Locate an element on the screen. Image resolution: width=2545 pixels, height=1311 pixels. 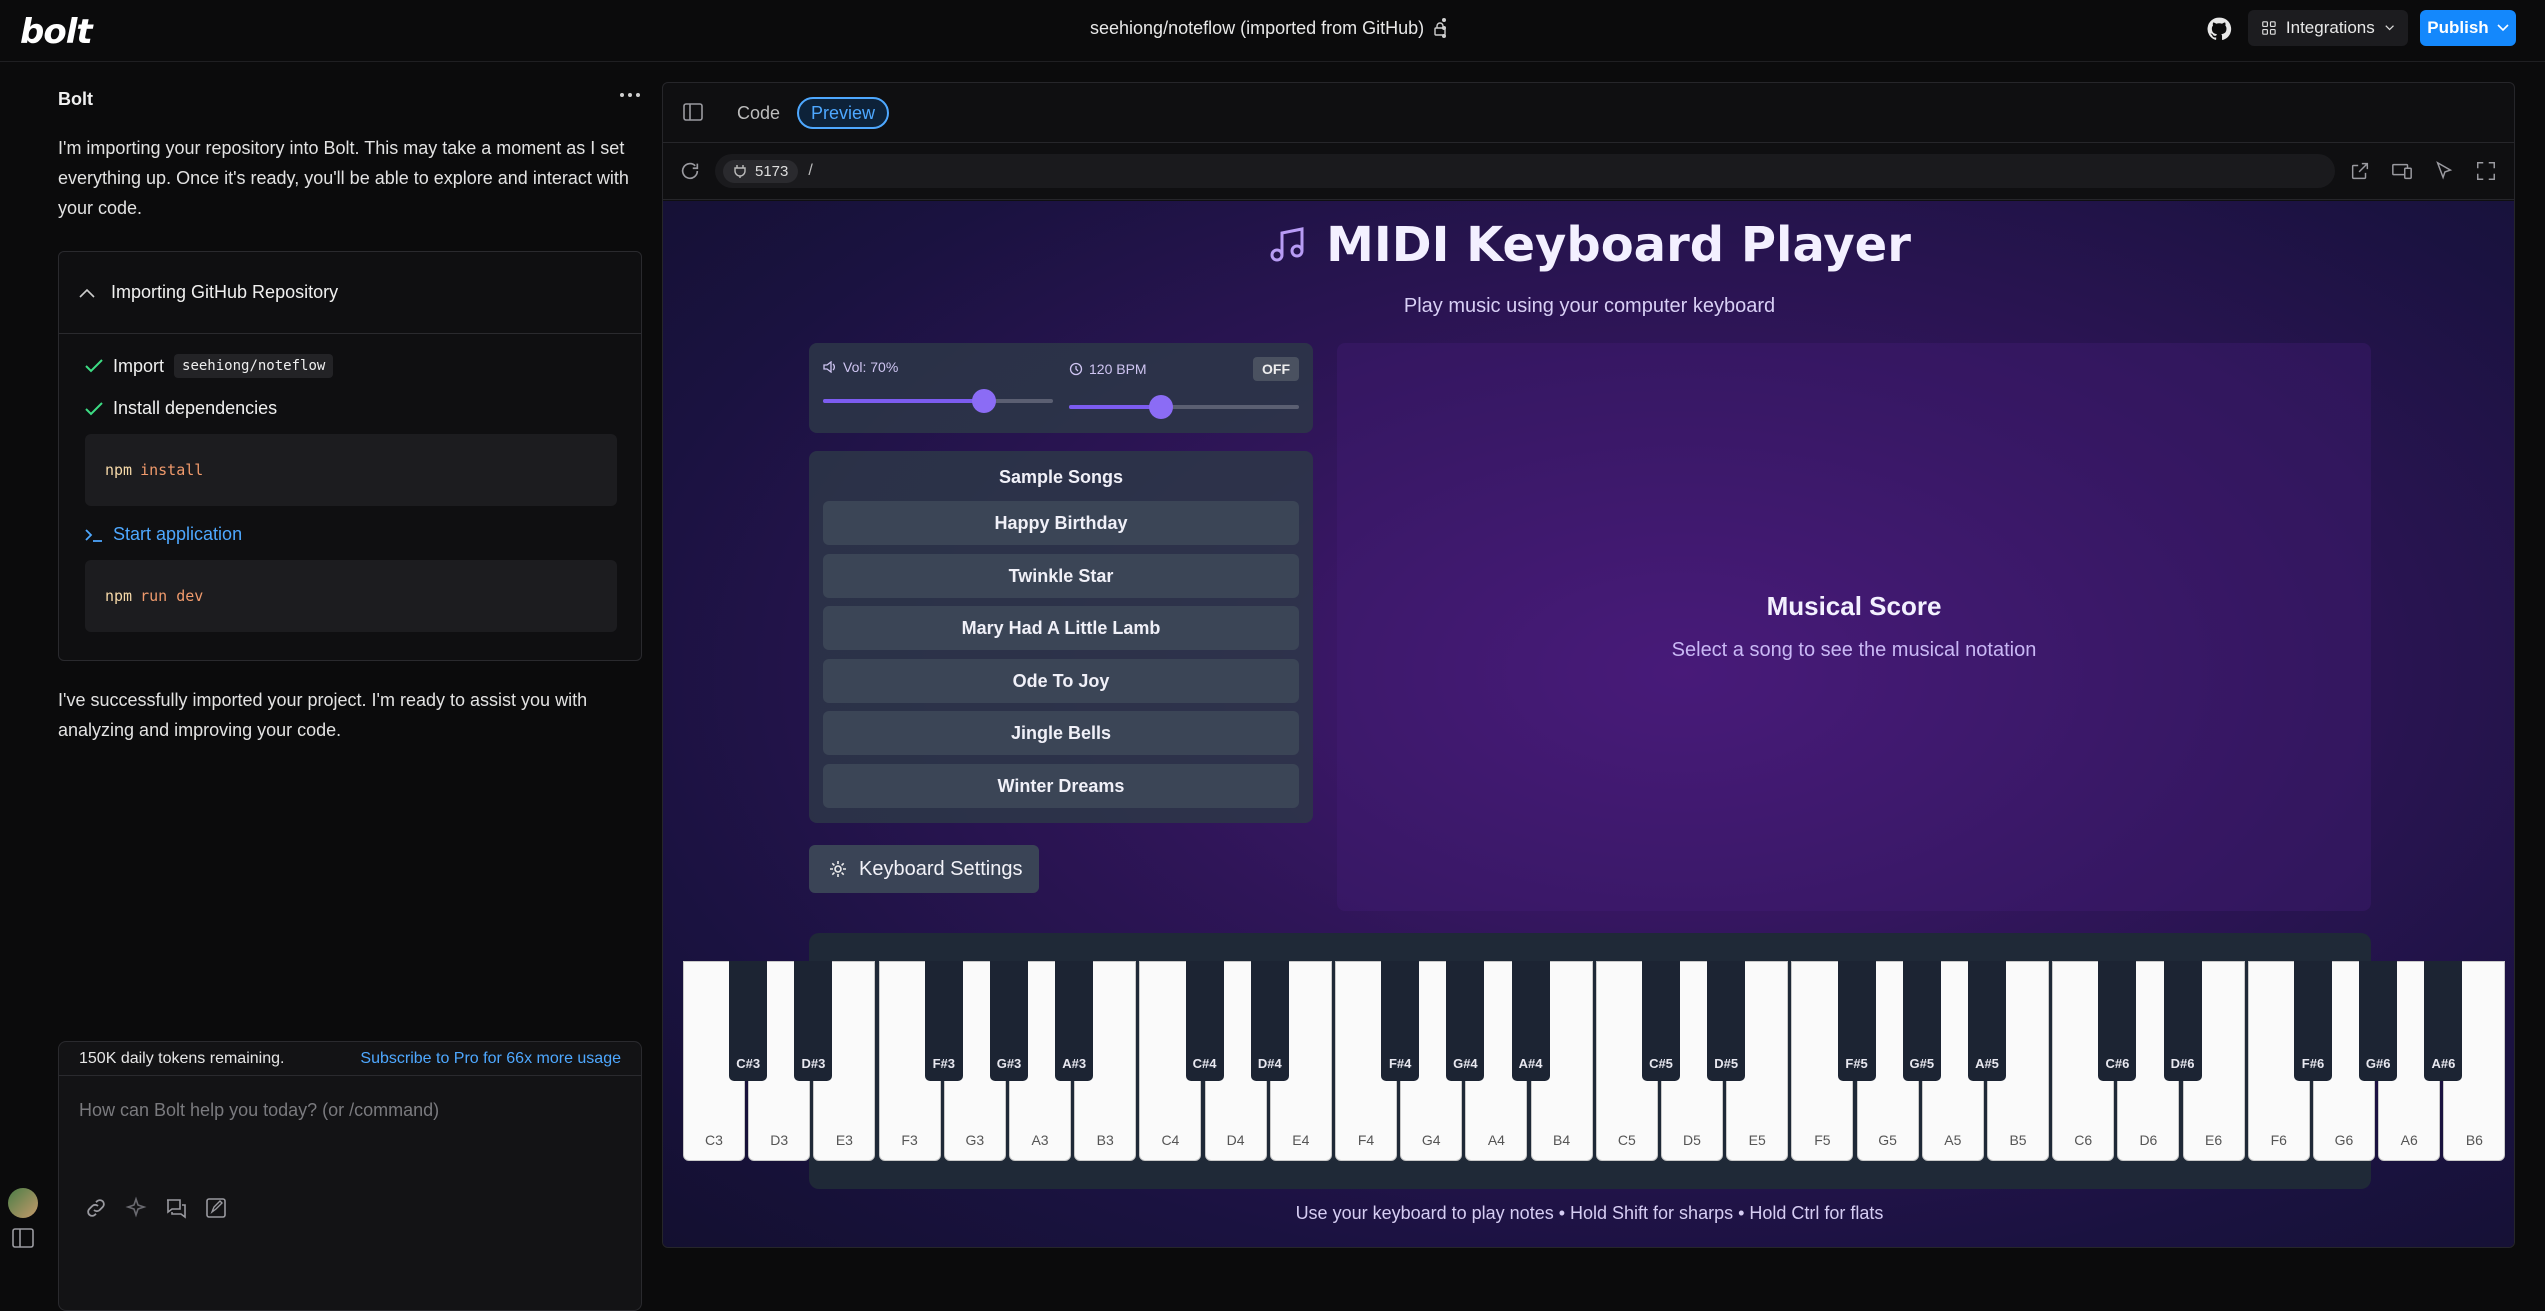
song-button: Mary Had A Little Lamb is located at coordinates (1061, 628).